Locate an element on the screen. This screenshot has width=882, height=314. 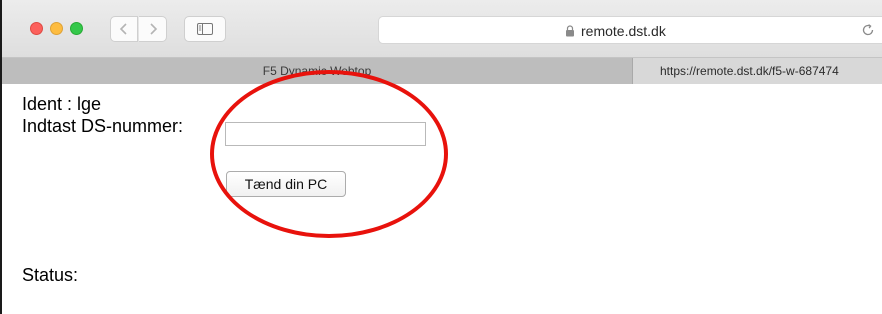
ds-number-input is located at coordinates (325, 134).